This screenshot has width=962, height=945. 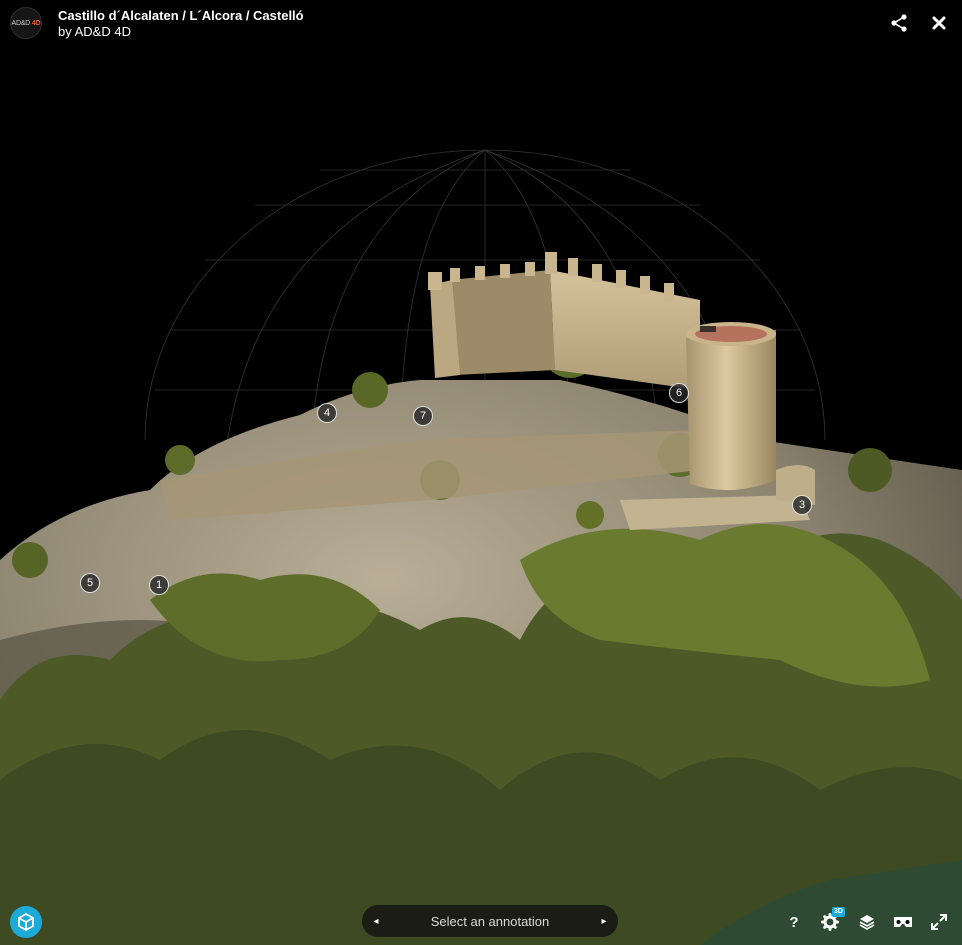 I want to click on share-icon, so click(x=899, y=23).